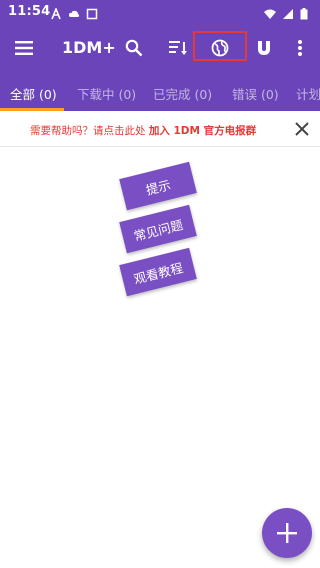 The height and width of the screenshot is (568, 320). I want to click on more-options-button, so click(300, 48).